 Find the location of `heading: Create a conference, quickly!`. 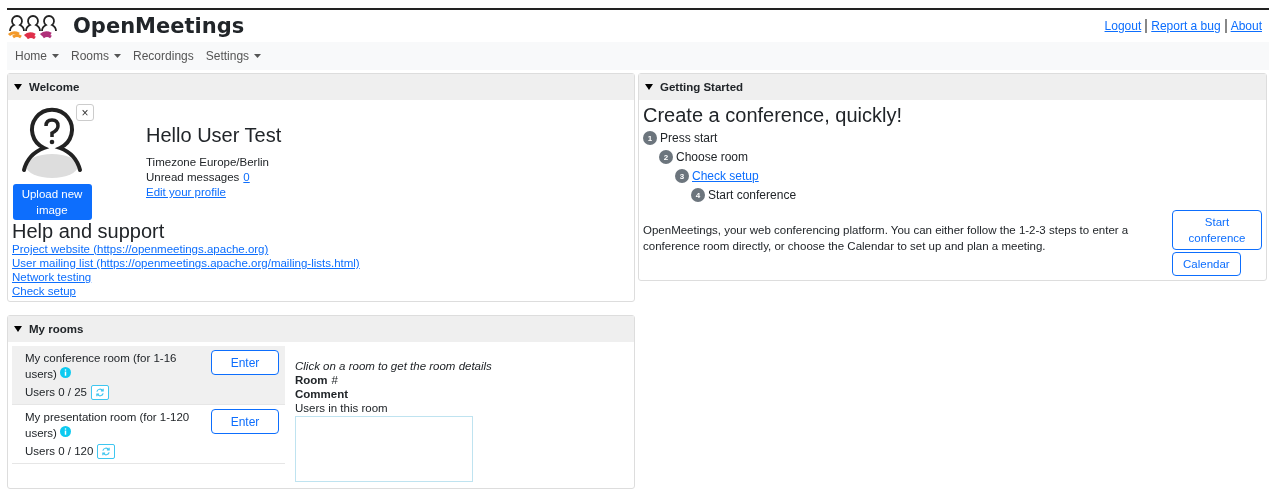

heading: Create a conference, quickly! is located at coordinates (773, 115).